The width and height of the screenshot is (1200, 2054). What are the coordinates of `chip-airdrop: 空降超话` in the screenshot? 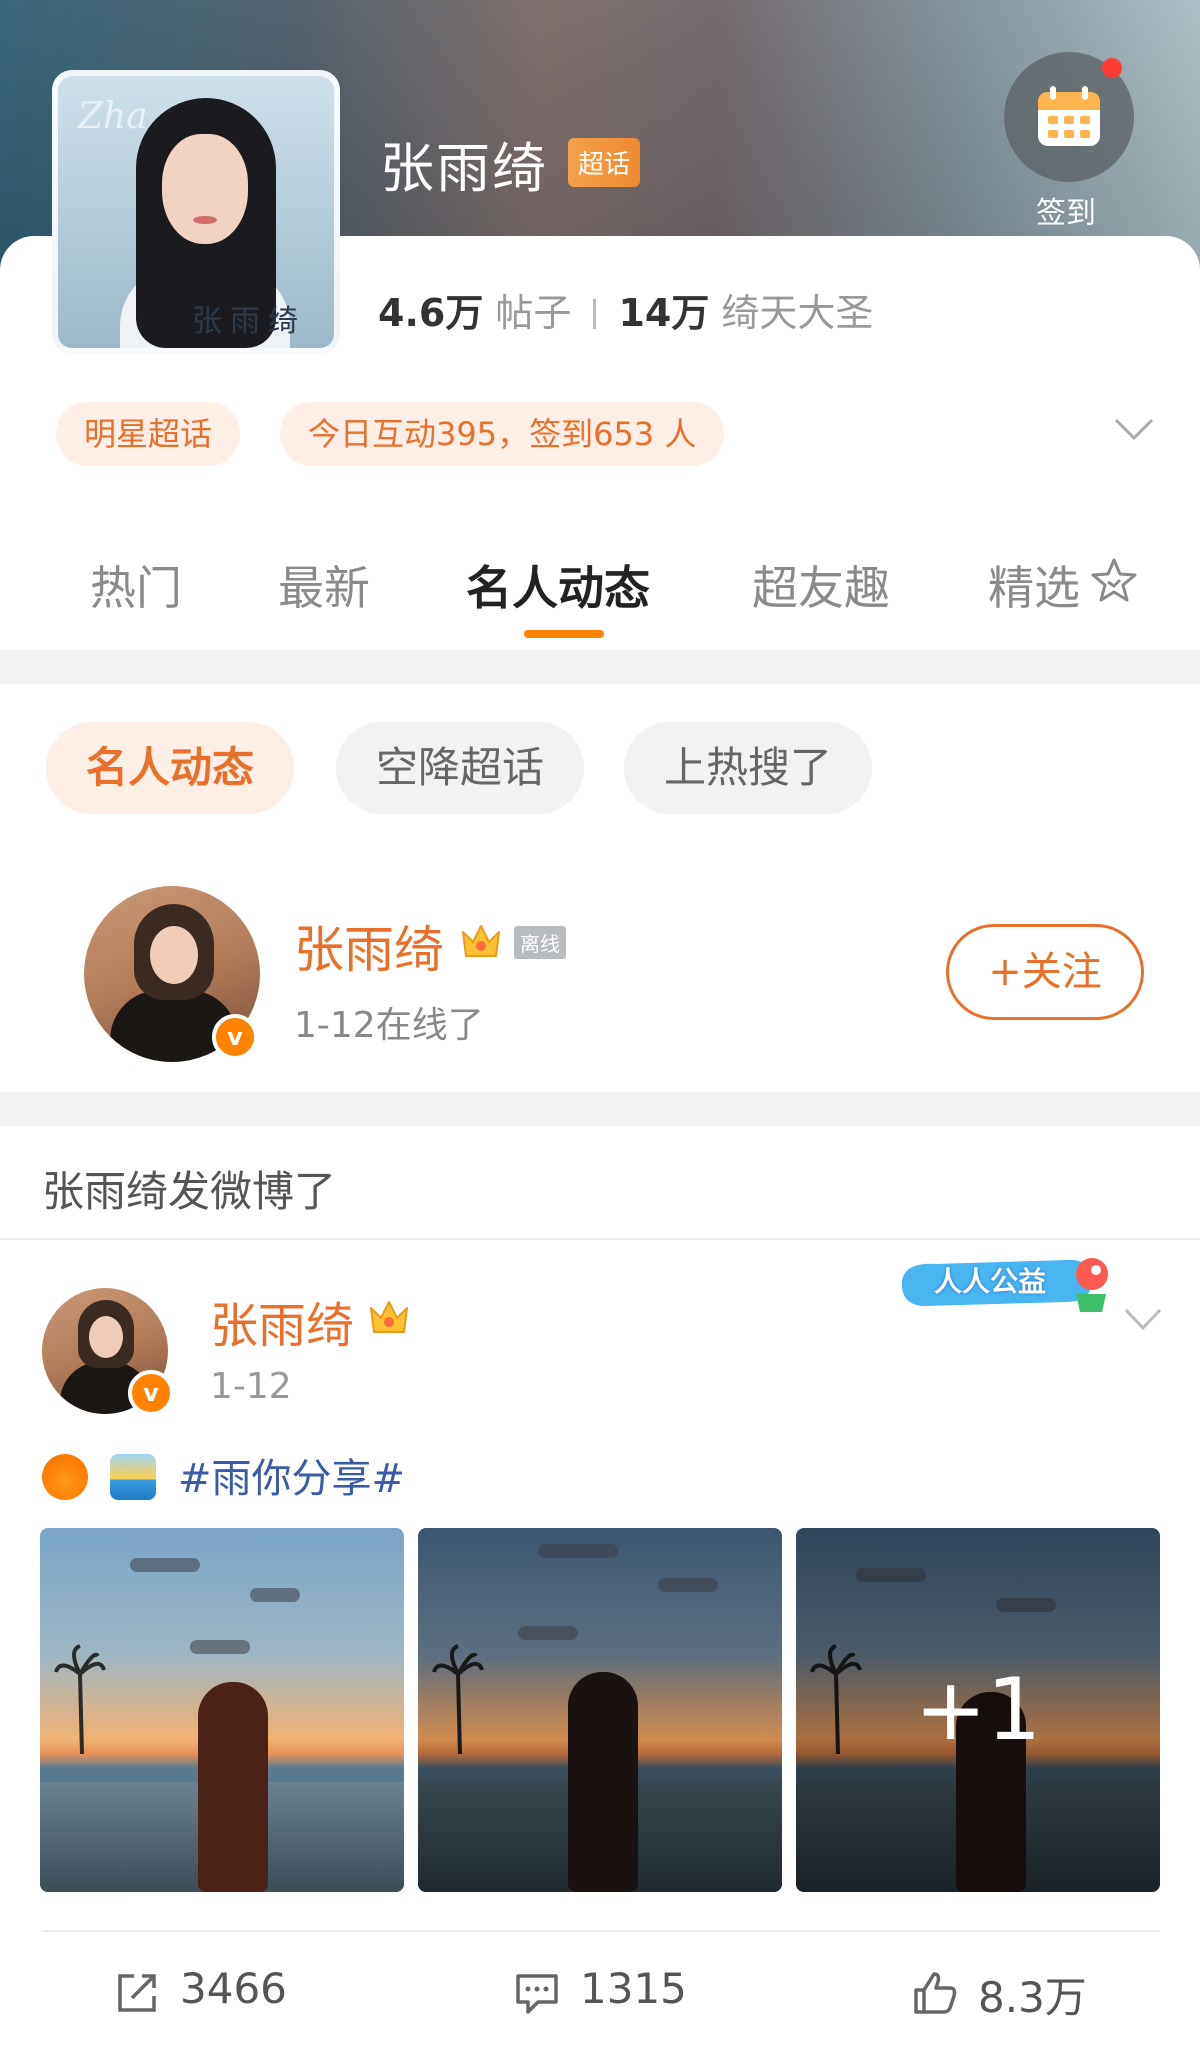 It's located at (460, 768).